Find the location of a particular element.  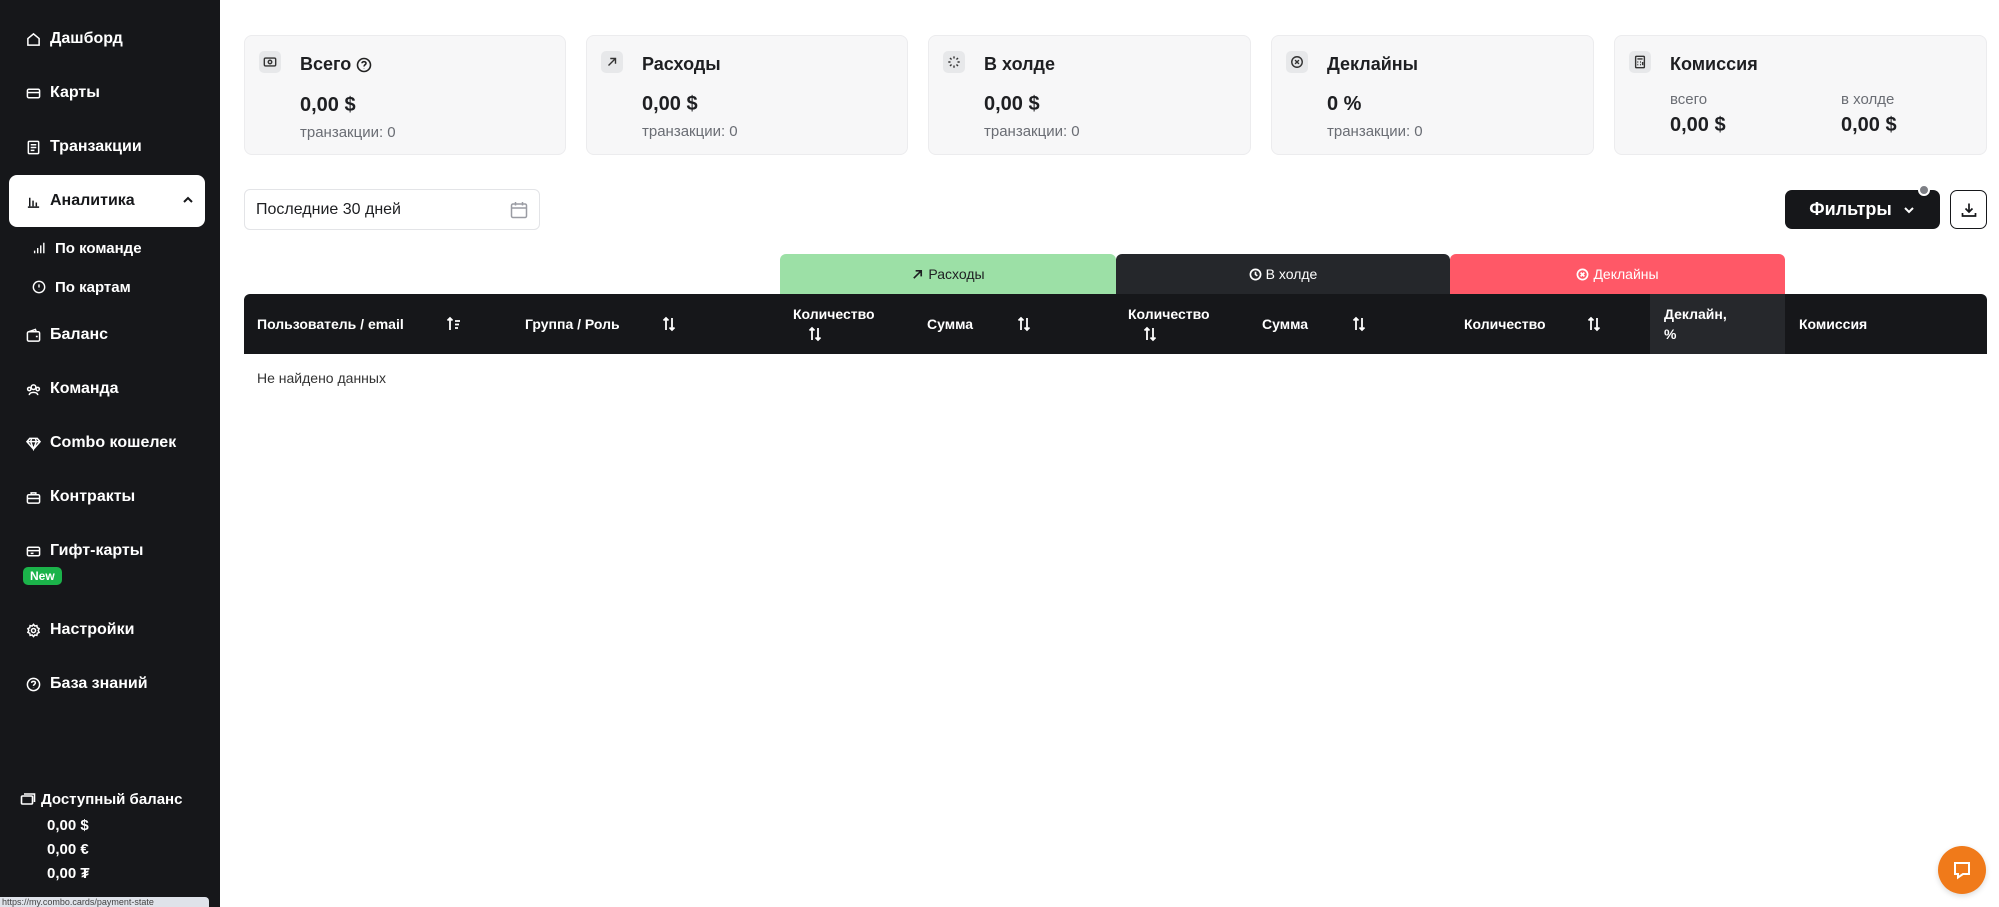

download-icon is located at coordinates (1968, 210).